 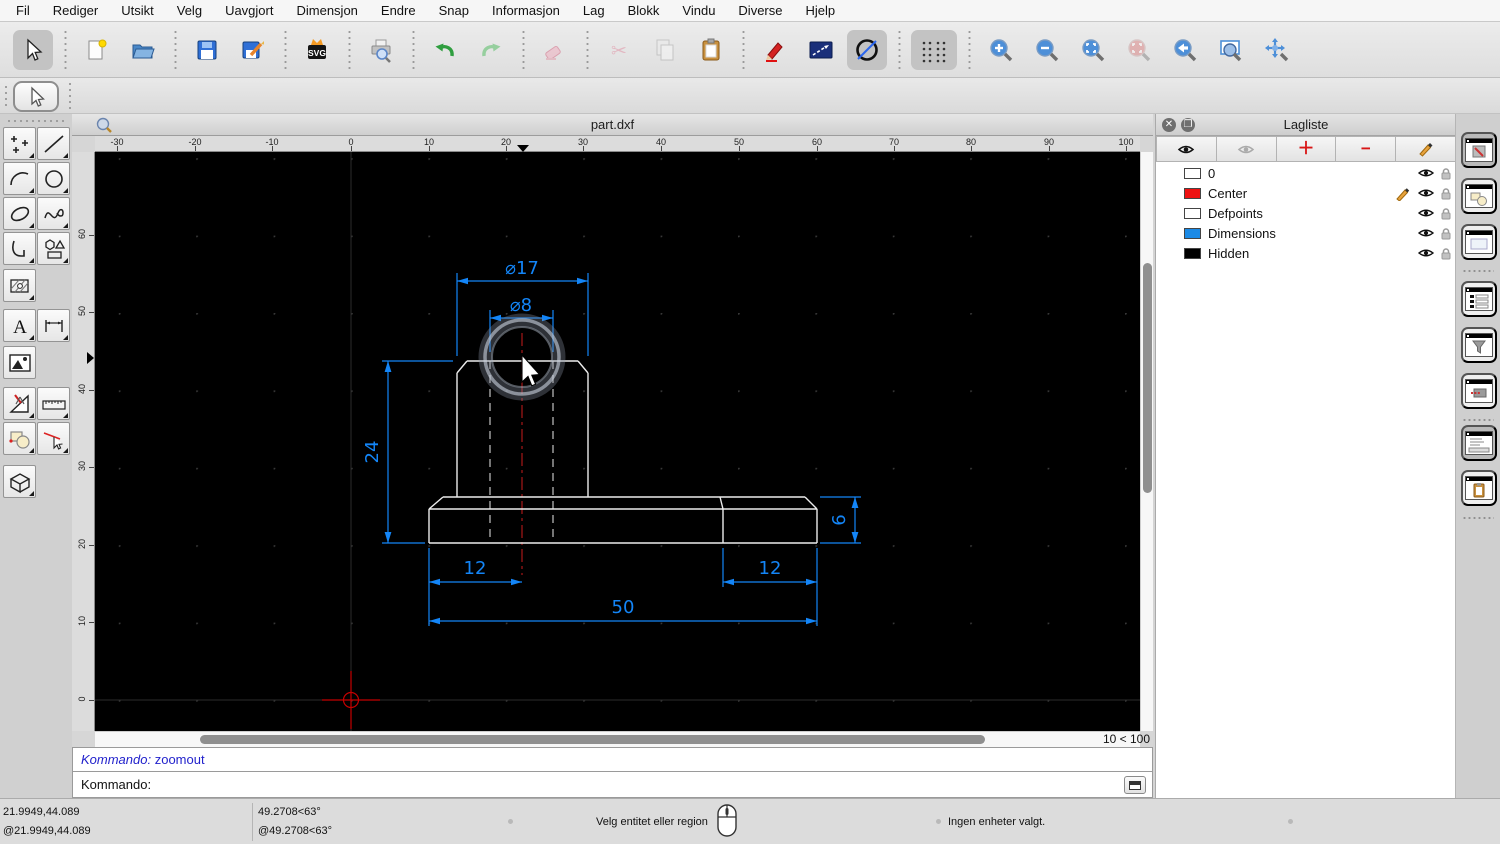 What do you see at coordinates (137, 10) in the screenshot?
I see `menu-item-utsikt: Utsikt` at bounding box center [137, 10].